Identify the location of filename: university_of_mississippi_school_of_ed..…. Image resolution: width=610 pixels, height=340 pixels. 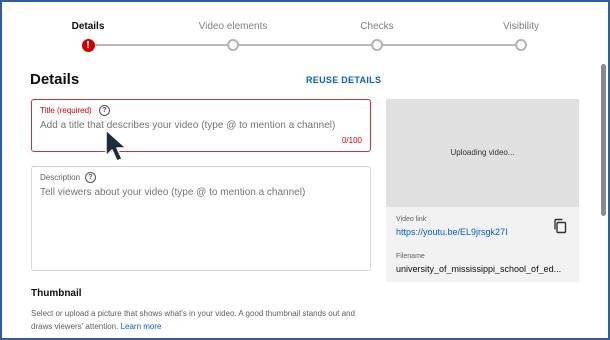
(479, 269).